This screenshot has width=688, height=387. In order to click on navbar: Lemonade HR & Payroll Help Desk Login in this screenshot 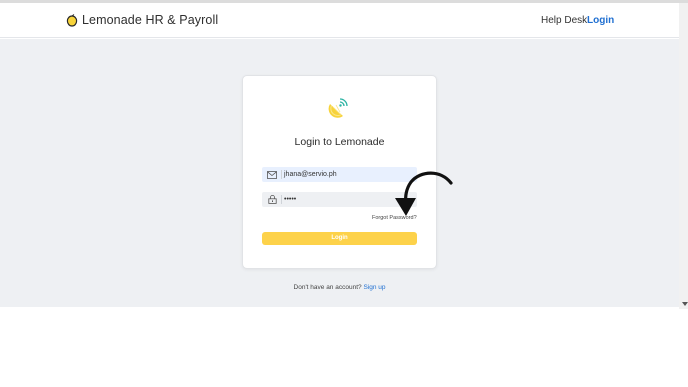, I will do `click(339, 20)`.